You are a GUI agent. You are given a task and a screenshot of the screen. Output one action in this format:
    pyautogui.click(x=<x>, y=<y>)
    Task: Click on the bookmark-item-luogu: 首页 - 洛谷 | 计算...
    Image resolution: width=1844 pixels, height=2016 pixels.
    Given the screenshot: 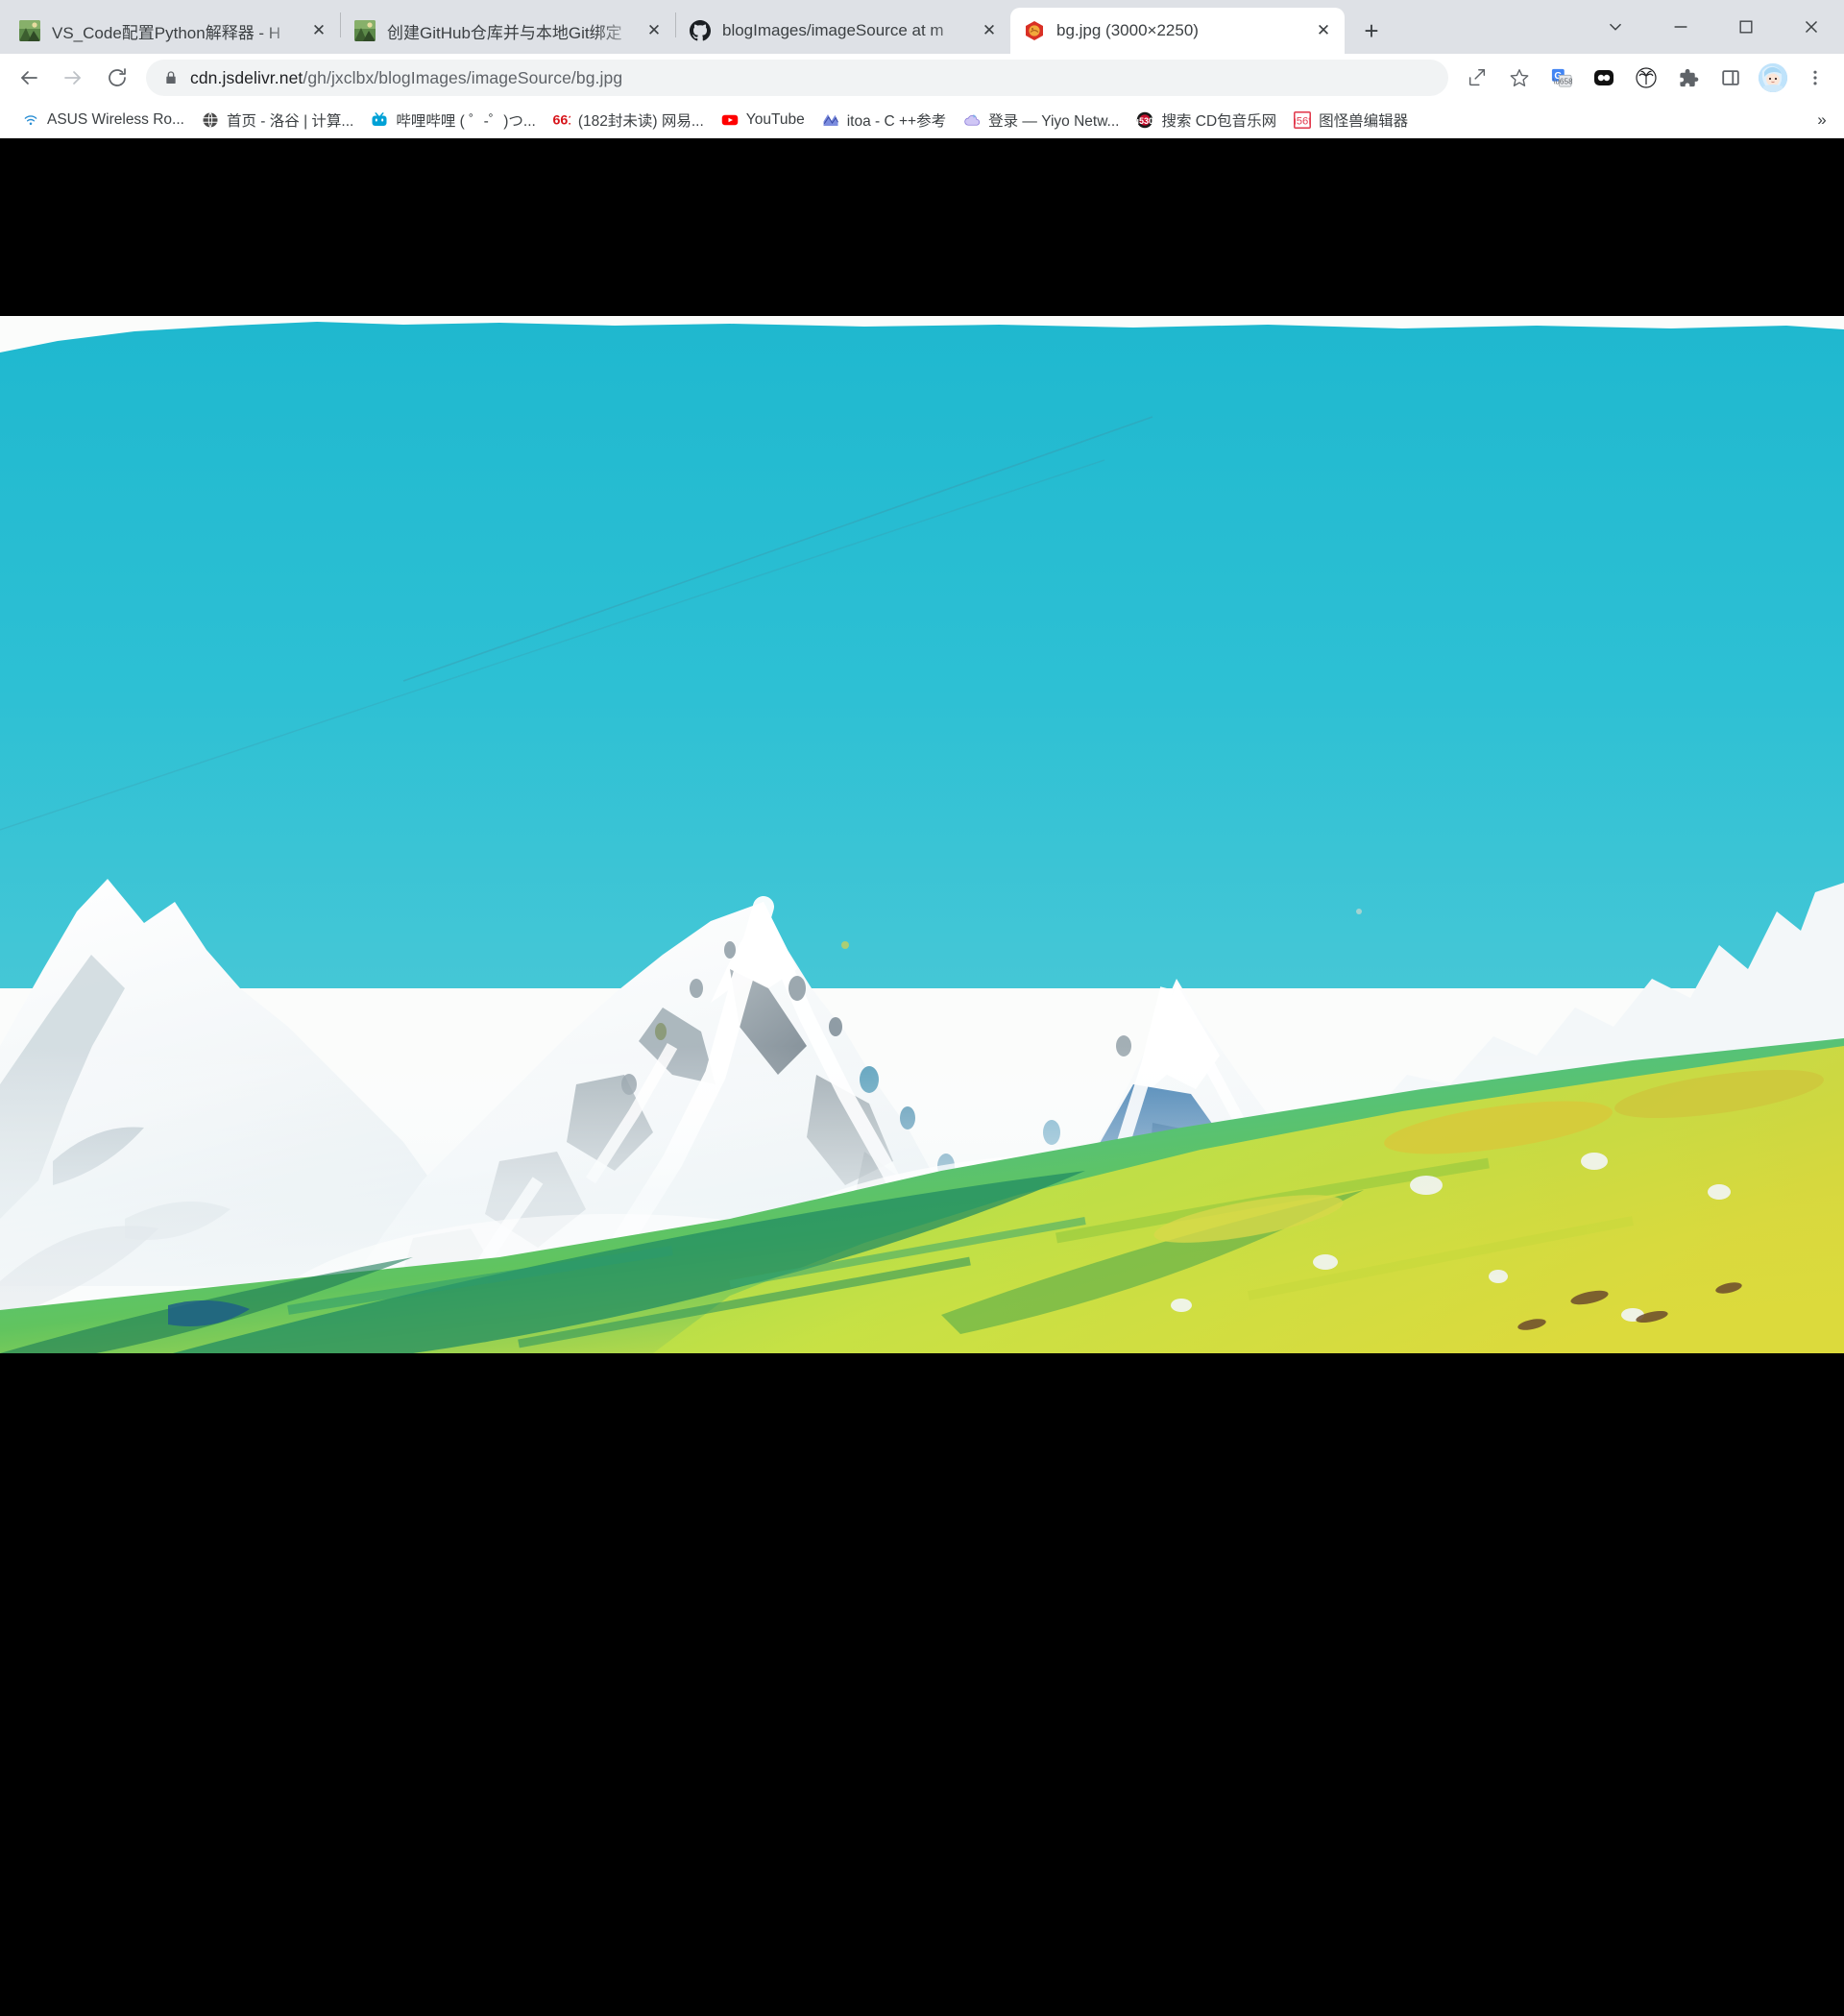 What is the action you would take?
    pyautogui.click(x=277, y=120)
    